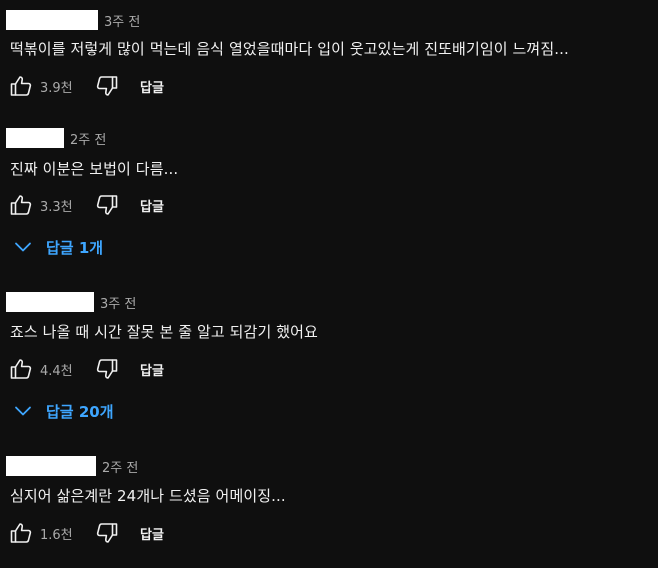 Image resolution: width=658 pixels, height=568 pixels. Describe the element at coordinates (86, 369) in the screenshot. I see `comment-actions: 4.4천 답글` at that location.